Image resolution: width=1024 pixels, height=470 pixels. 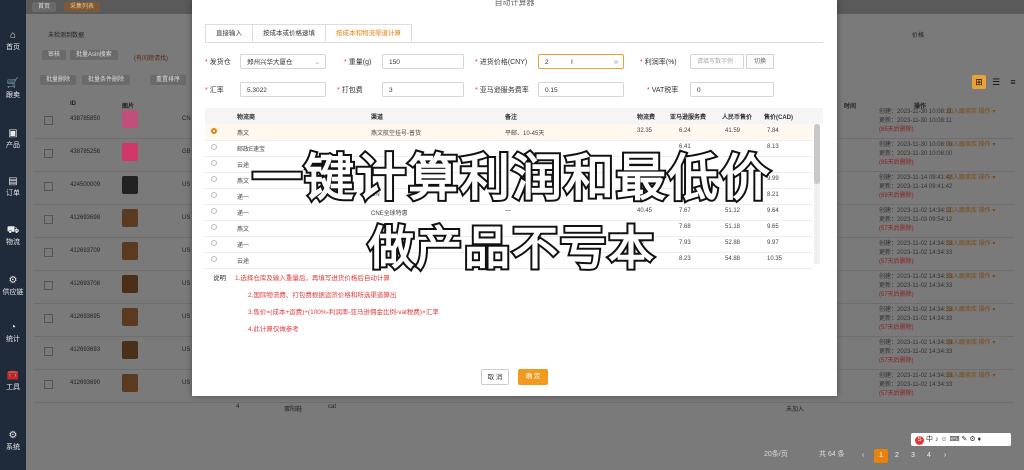 What do you see at coordinates (979, 82) in the screenshot?
I see `grid-view-icon: ⊞` at bounding box center [979, 82].